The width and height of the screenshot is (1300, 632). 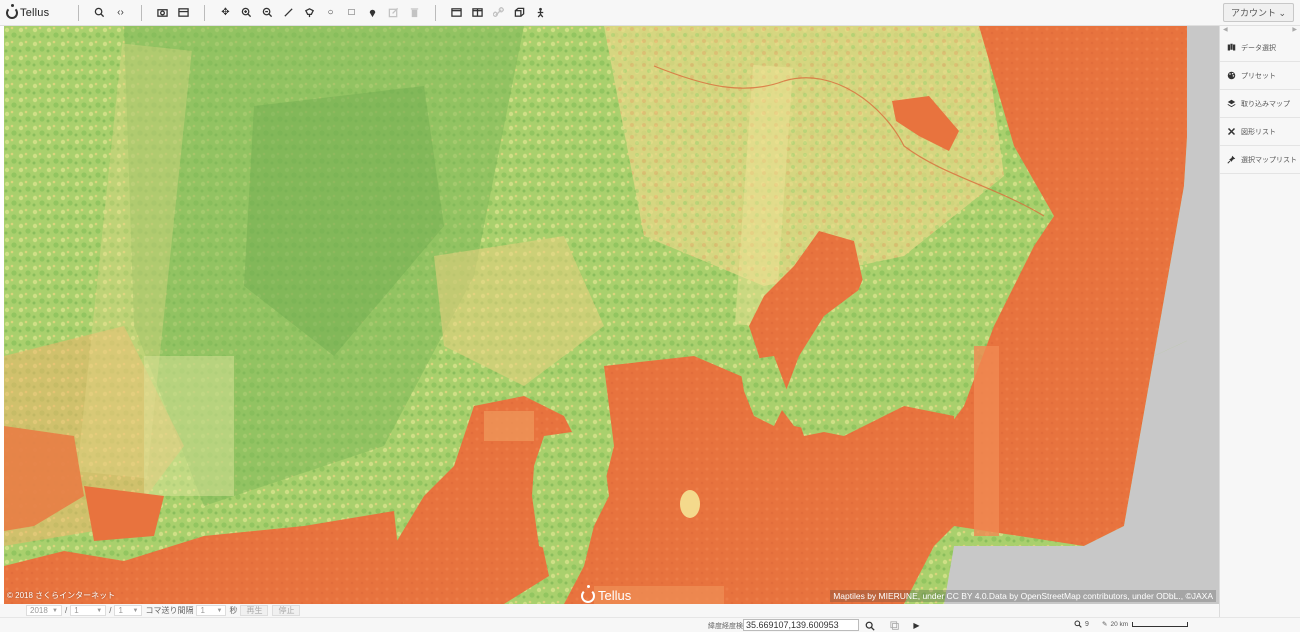 I want to click on tellus-logo-mark, so click(x=12, y=11).